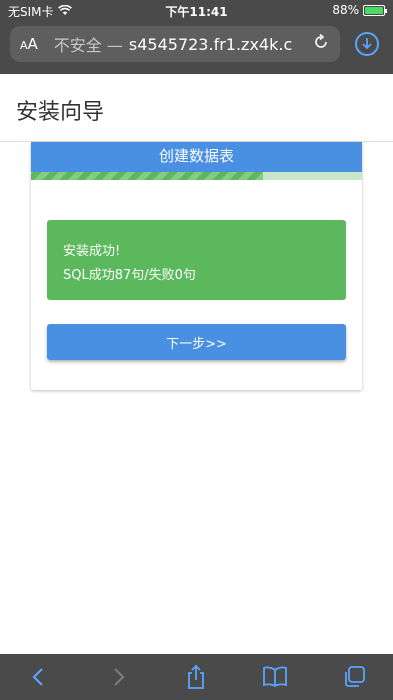  I want to click on success-alert: 安装成功! SQL成功87句/失败0句, so click(196, 260).